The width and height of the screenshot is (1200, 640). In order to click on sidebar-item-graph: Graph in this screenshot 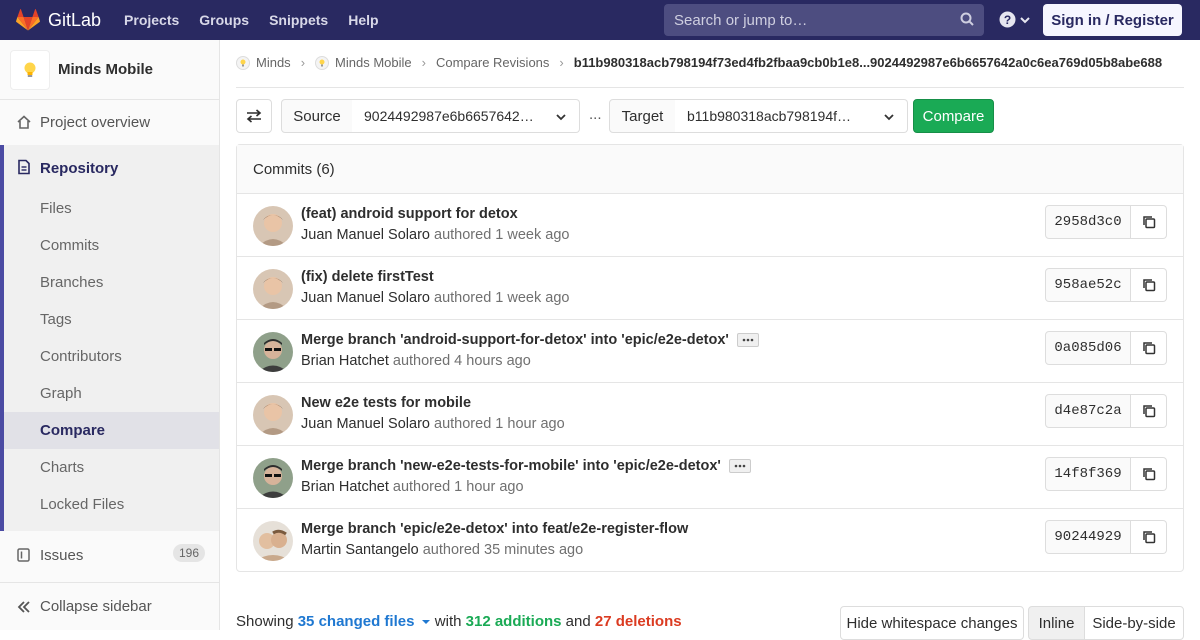, I will do `click(61, 393)`.